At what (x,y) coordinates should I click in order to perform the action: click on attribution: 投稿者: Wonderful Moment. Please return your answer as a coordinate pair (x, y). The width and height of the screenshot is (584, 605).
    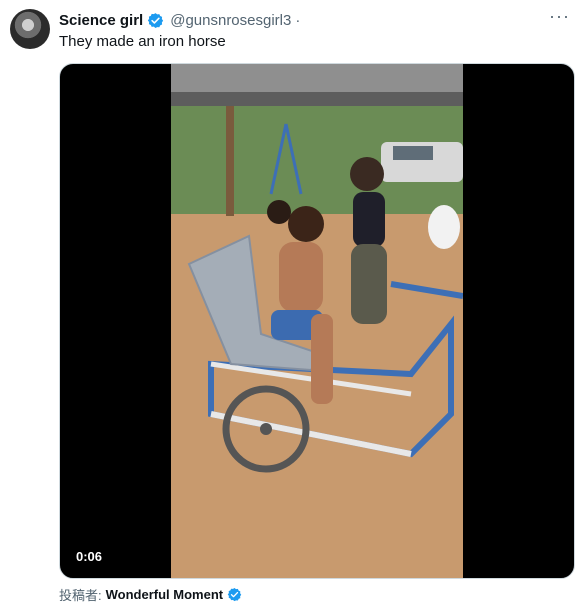
    Looking at the image, I should click on (150, 594).